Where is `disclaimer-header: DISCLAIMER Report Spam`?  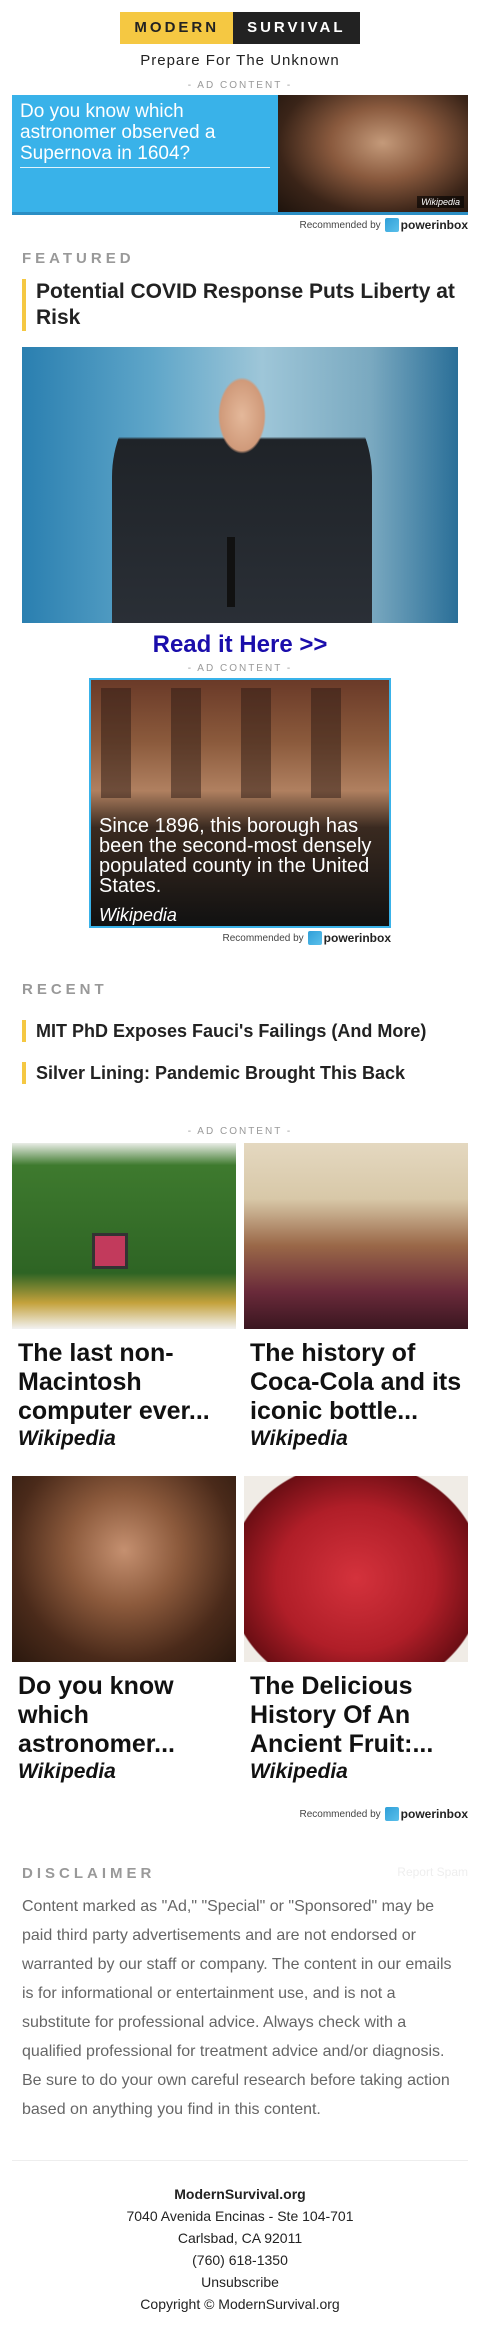 disclaimer-header: DISCLAIMER Report Spam is located at coordinates (240, 1873).